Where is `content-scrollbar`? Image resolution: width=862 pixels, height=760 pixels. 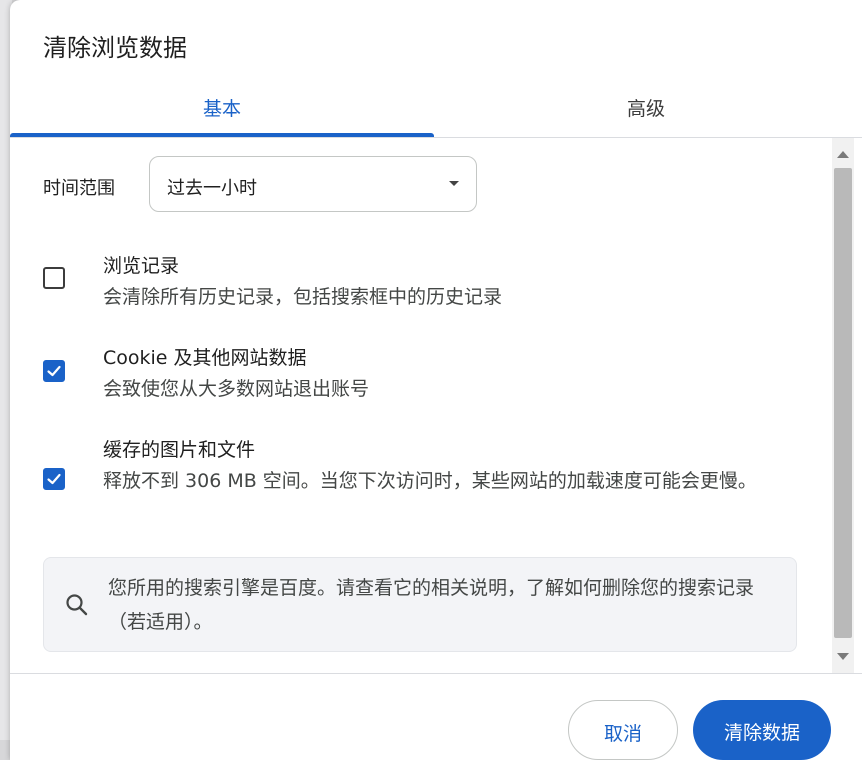
content-scrollbar is located at coordinates (843, 405).